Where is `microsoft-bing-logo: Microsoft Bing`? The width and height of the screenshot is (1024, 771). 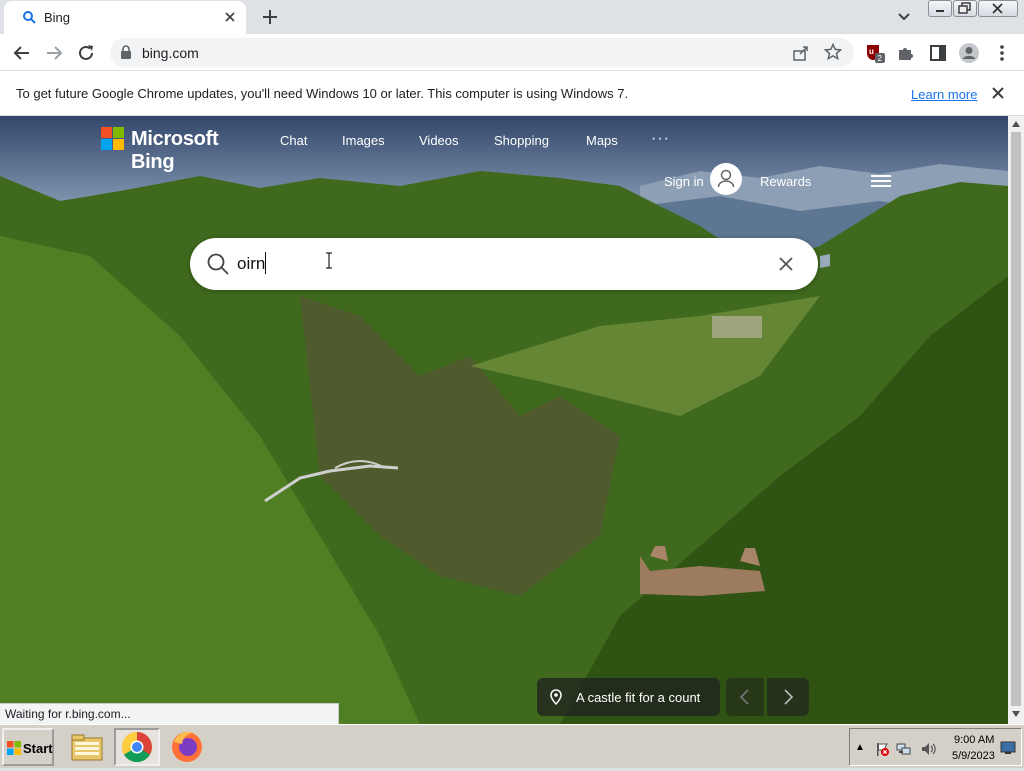 microsoft-bing-logo: Microsoft Bing is located at coordinates (181, 150).